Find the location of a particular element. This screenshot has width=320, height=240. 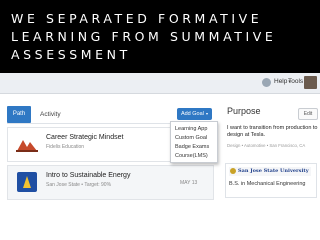

university-seal-icon is located at coordinates (233, 170).